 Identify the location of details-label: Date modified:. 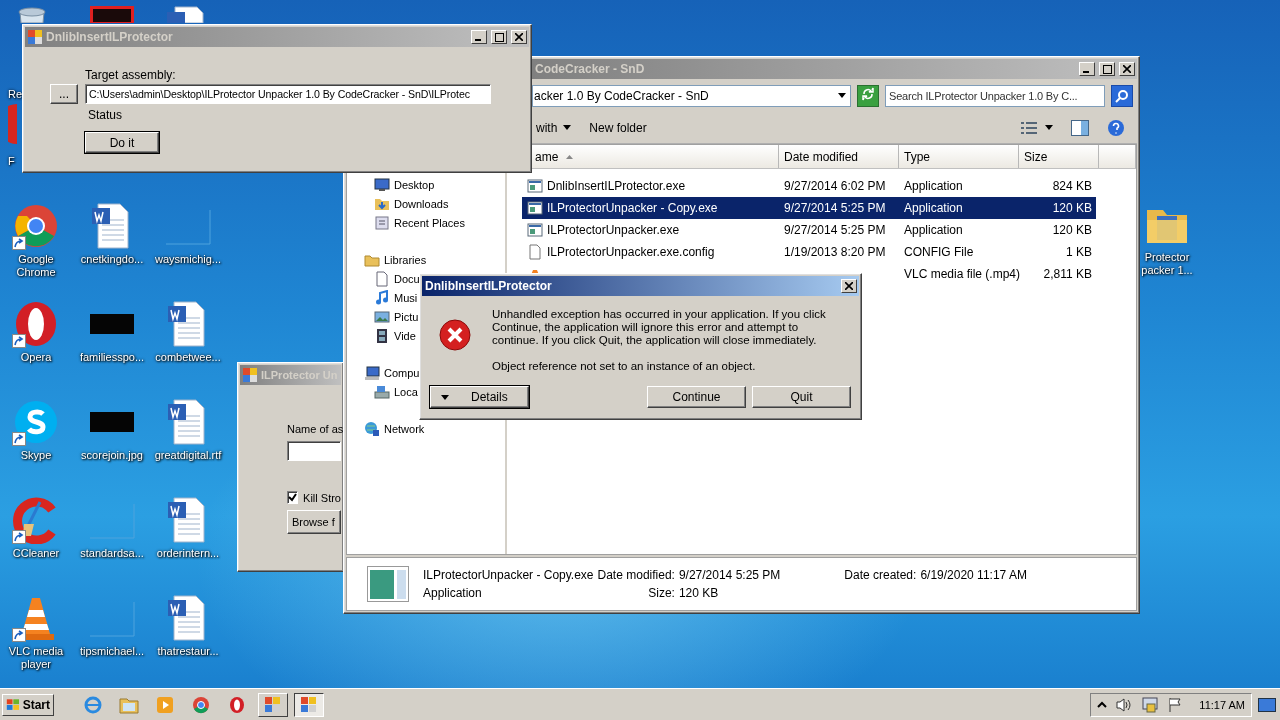
(636, 575).